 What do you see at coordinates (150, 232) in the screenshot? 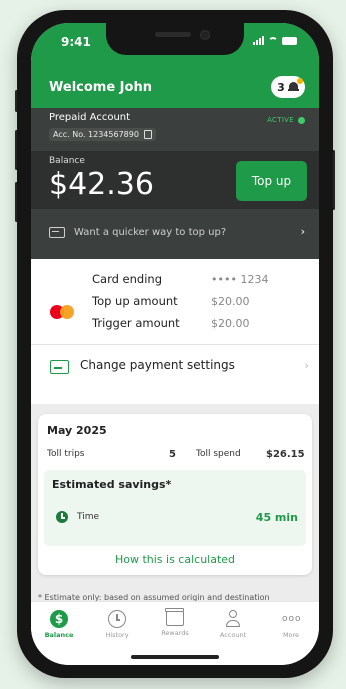
I see `quicker-topup-text: Want a quicker way to top up?` at bounding box center [150, 232].